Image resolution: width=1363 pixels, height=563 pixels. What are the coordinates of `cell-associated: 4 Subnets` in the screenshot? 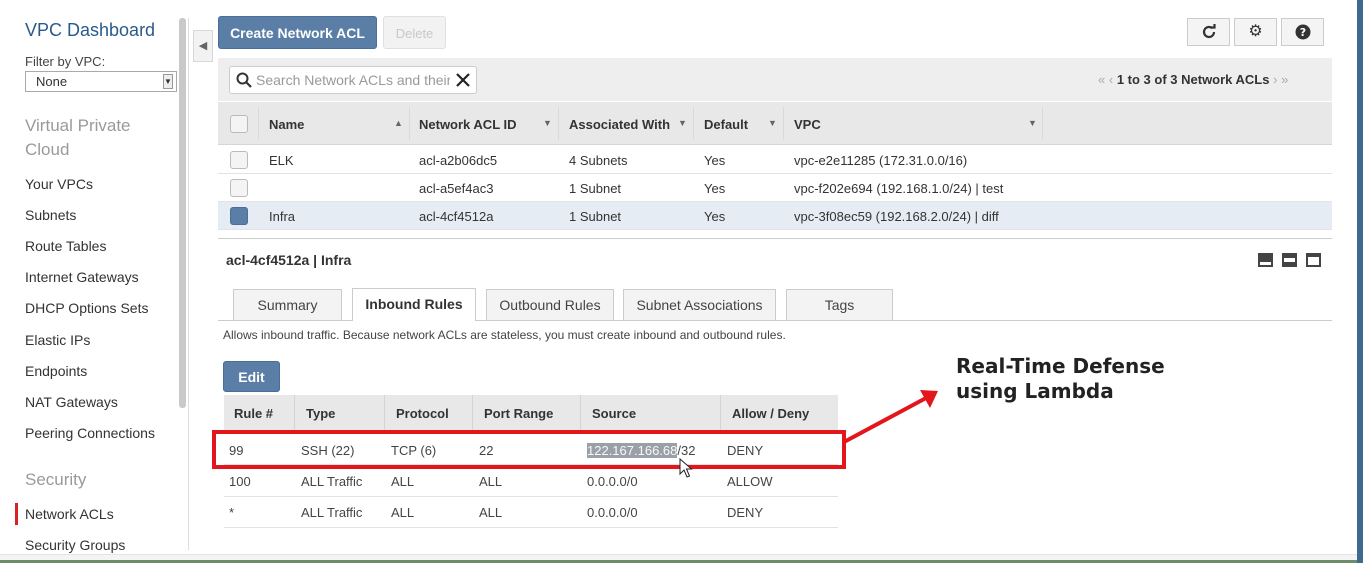 It's located at (598, 160).